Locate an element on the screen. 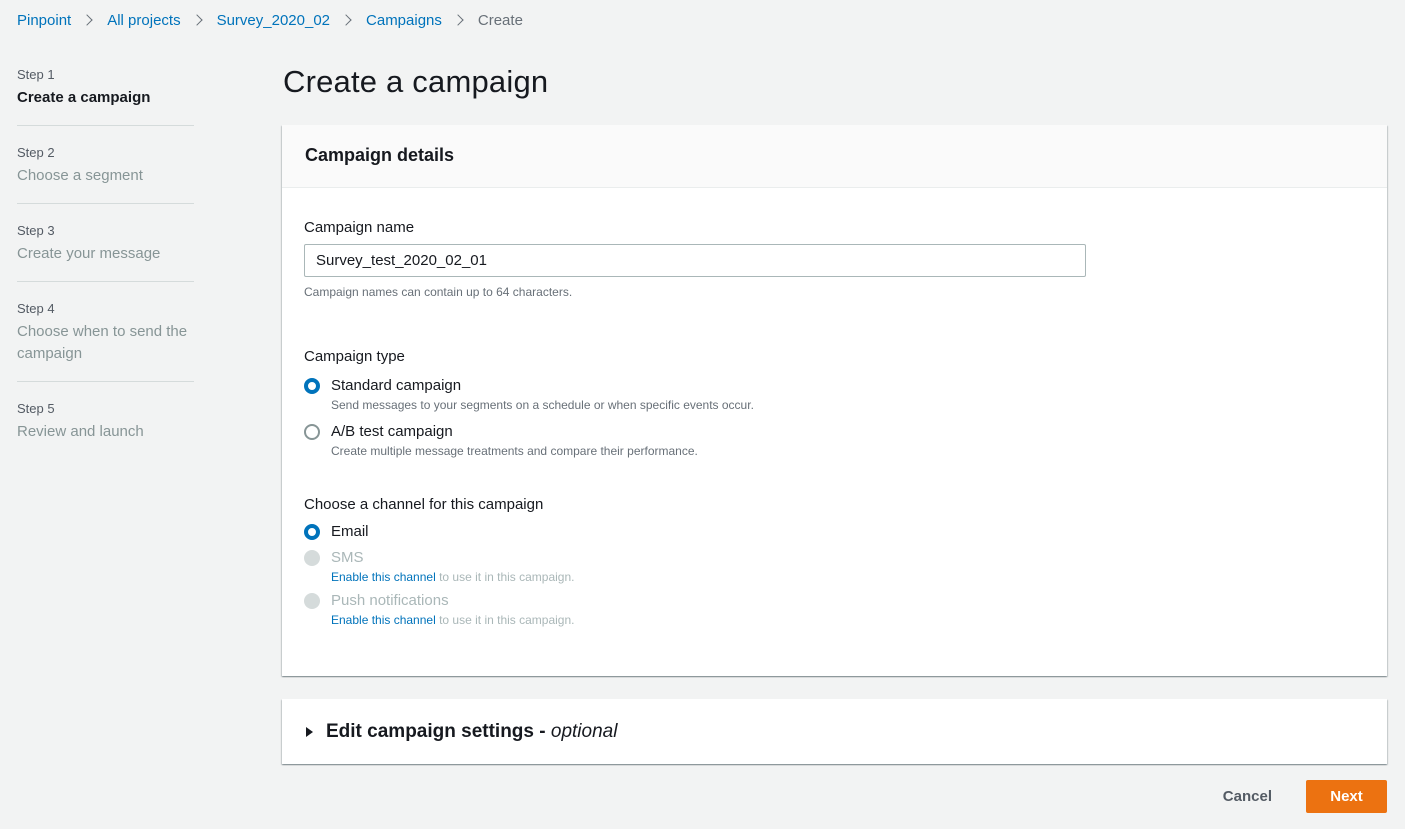  breadcrumb-all-projects: All projects is located at coordinates (143, 20).